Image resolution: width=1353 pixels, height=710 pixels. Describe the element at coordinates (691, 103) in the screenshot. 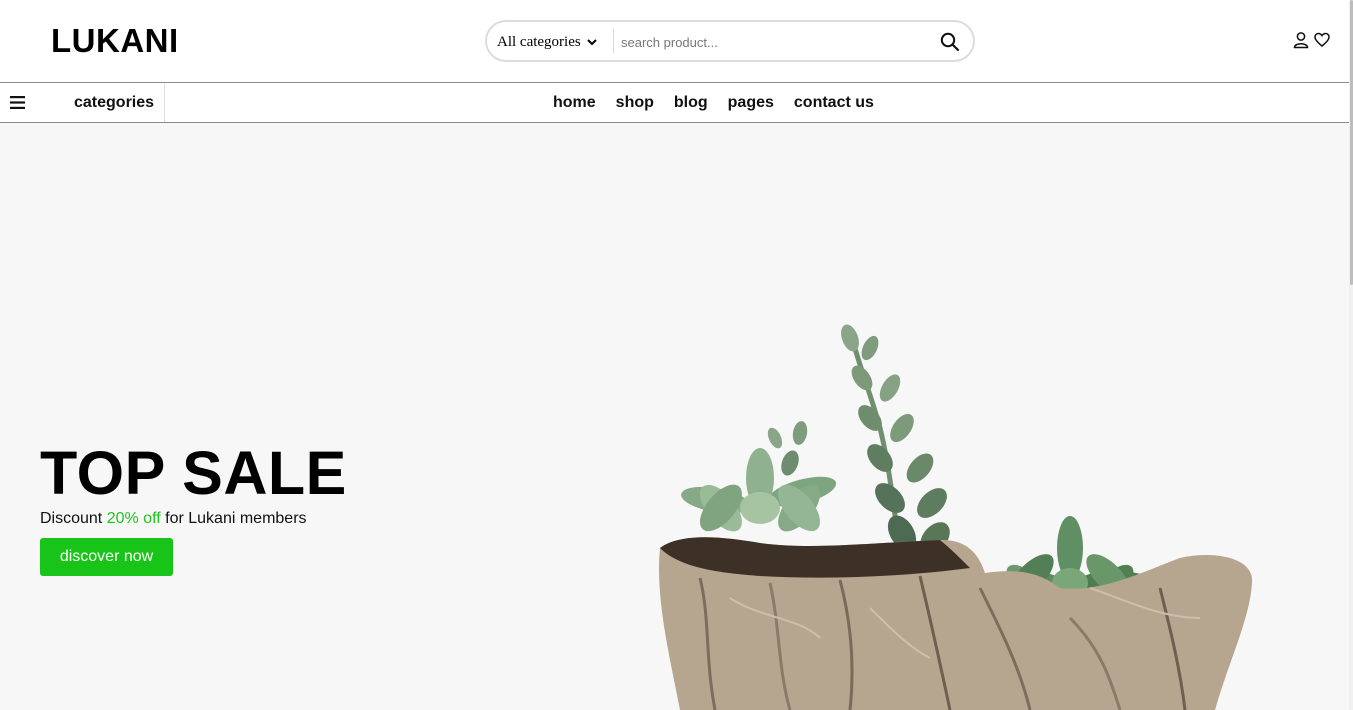

I see `nav-blog: blog` at that location.